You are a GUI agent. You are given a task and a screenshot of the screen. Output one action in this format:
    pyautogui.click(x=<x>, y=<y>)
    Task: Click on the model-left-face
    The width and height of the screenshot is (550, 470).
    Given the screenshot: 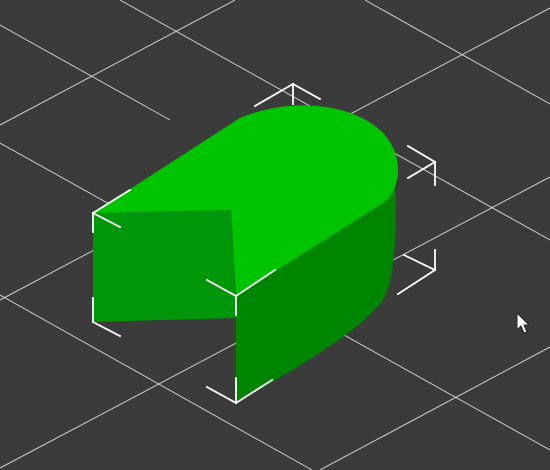 What is the action you would take?
    pyautogui.click(x=164, y=266)
    